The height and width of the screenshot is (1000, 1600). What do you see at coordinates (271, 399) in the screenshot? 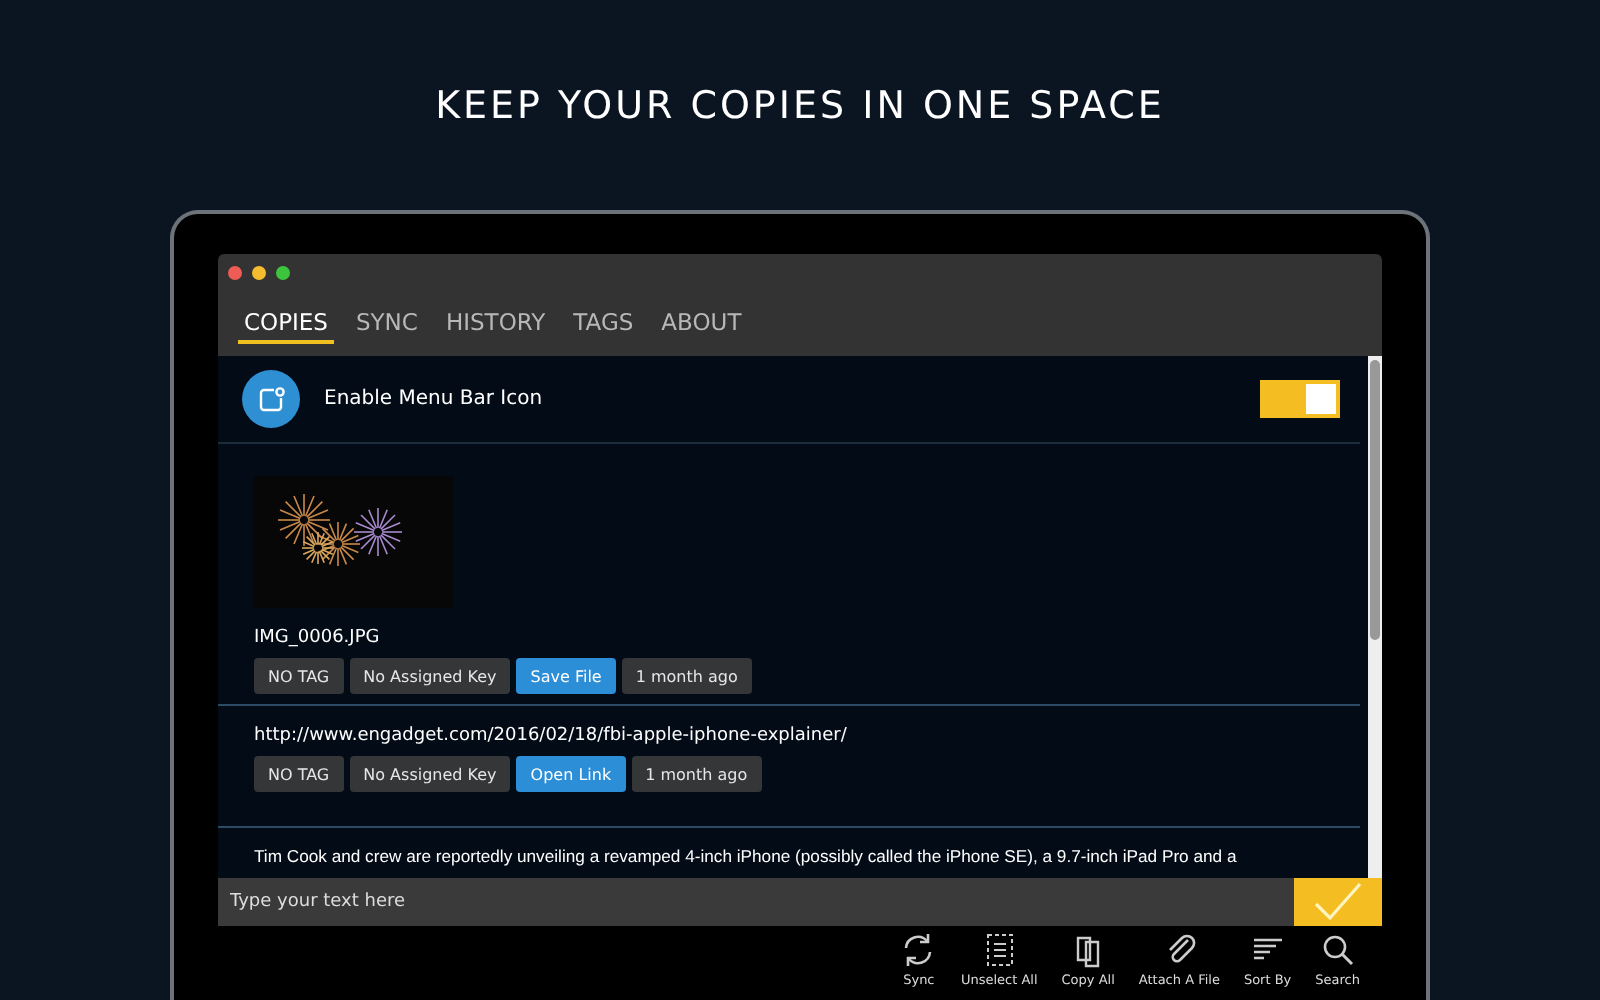
I see `menu-bar-icon` at bounding box center [271, 399].